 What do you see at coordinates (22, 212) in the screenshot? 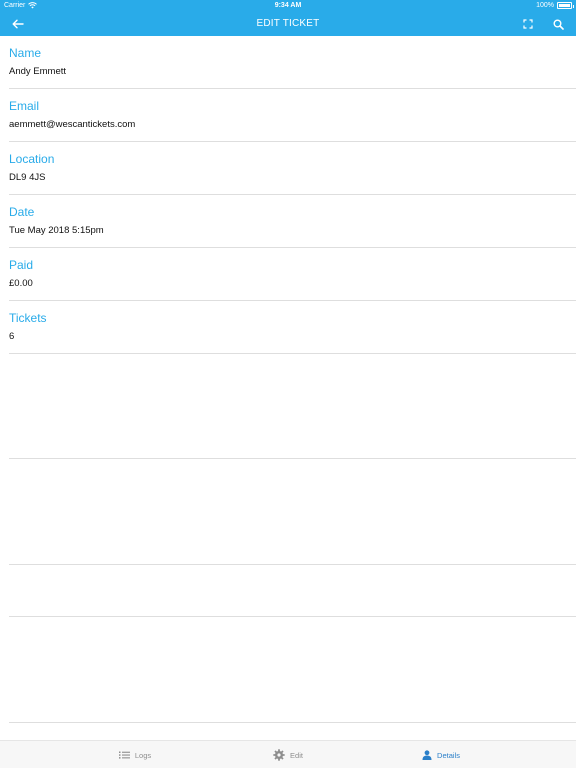
I see `field-label: Date` at bounding box center [22, 212].